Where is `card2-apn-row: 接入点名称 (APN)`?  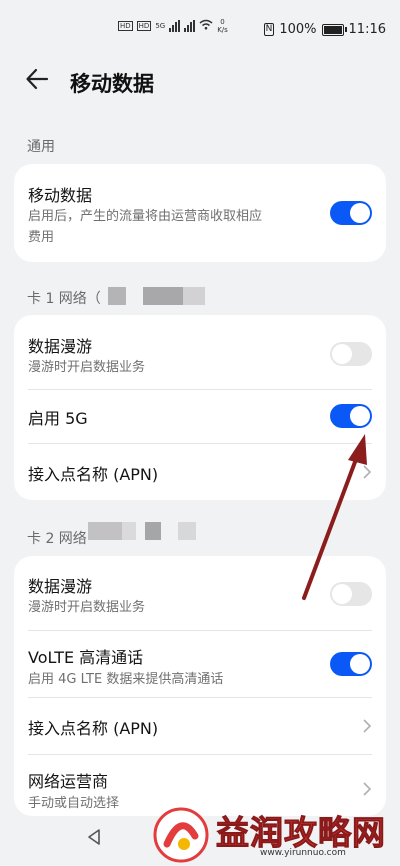 card2-apn-row: 接入点名称 (APN) is located at coordinates (200, 726).